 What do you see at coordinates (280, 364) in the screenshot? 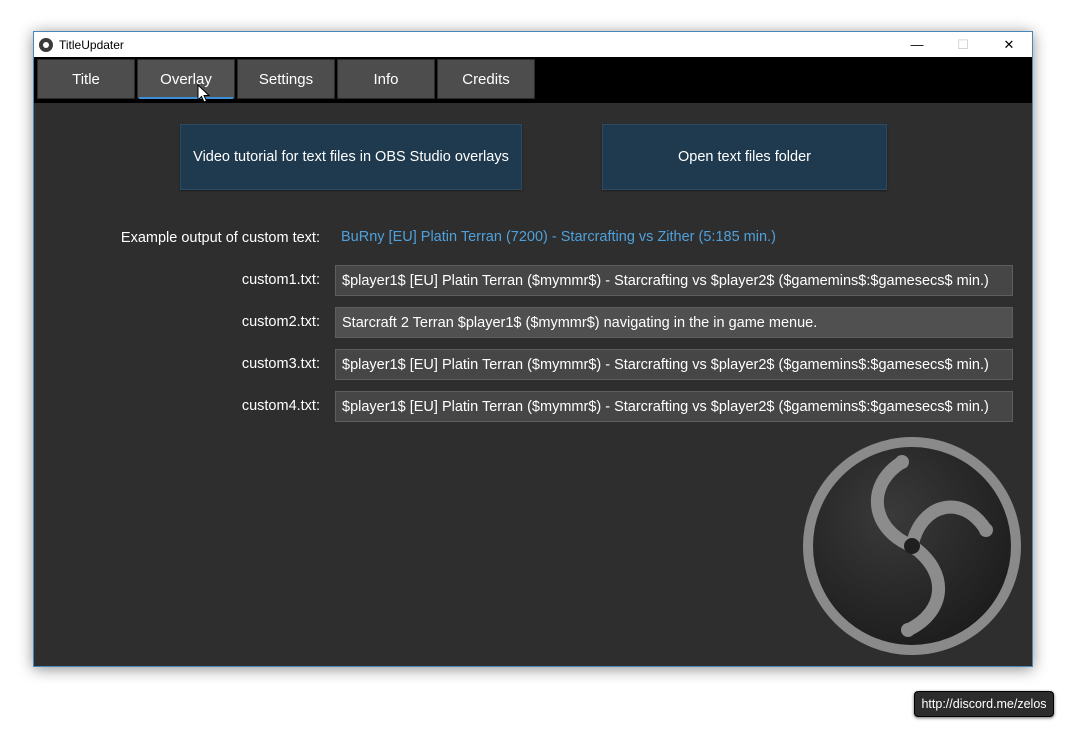
I see `custom3-label: custom3.txt:` at bounding box center [280, 364].